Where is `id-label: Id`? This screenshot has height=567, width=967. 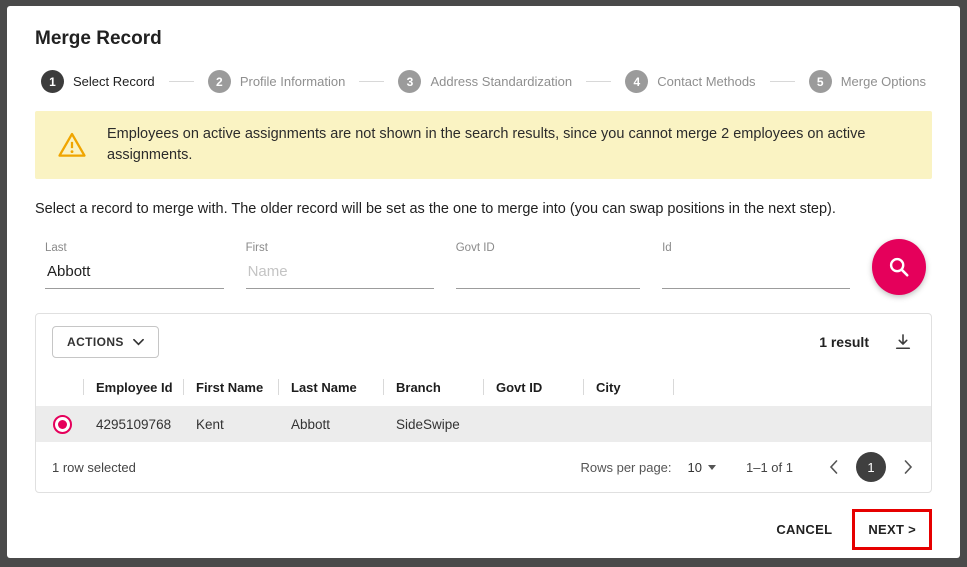 id-label: Id is located at coordinates (667, 248).